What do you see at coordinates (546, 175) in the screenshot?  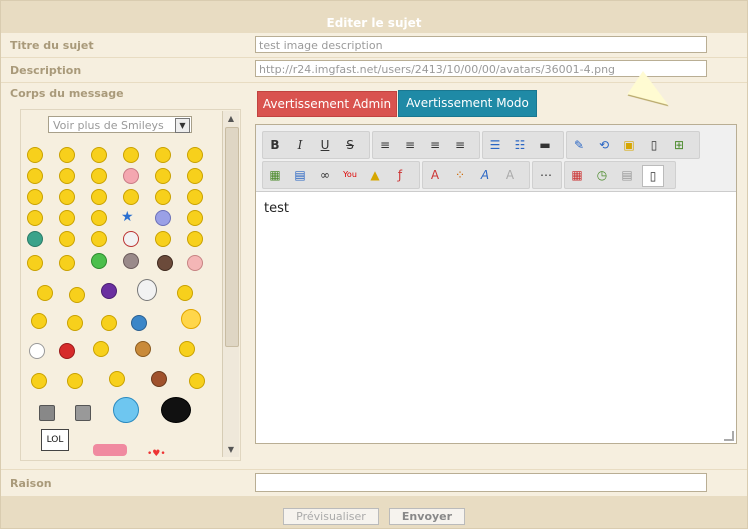 I see `more-icon: ⋯` at bounding box center [546, 175].